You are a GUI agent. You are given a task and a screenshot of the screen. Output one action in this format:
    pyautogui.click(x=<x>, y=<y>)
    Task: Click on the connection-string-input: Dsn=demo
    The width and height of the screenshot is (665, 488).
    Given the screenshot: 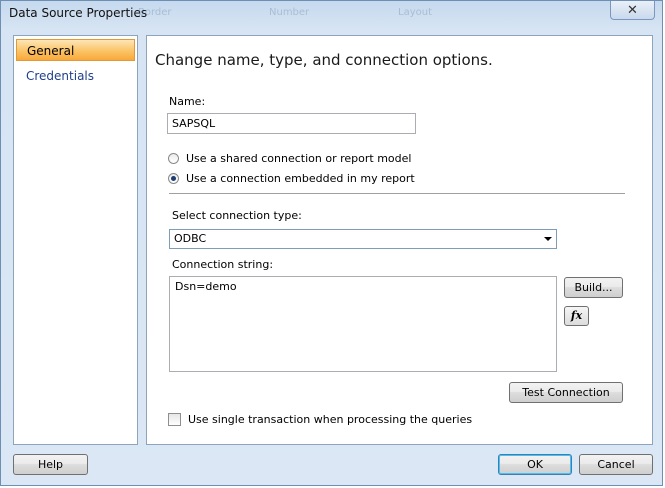 What is the action you would take?
    pyautogui.click(x=363, y=324)
    